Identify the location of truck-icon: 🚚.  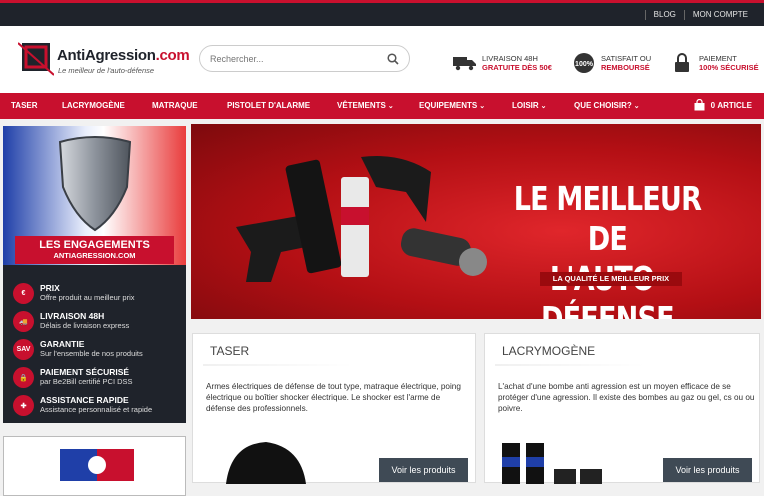
(23, 321).